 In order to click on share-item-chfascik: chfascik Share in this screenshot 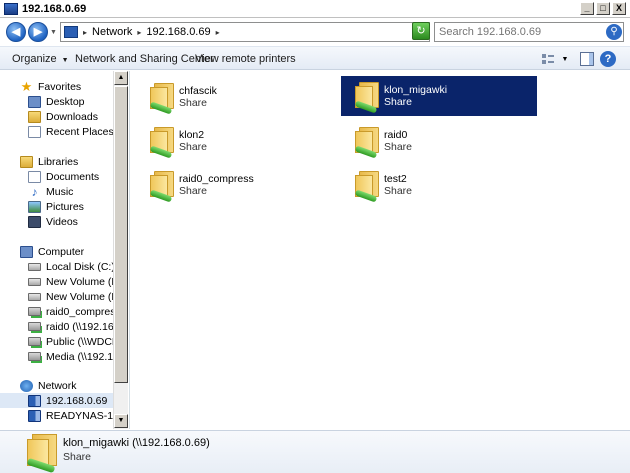, I will do `click(234, 97)`.